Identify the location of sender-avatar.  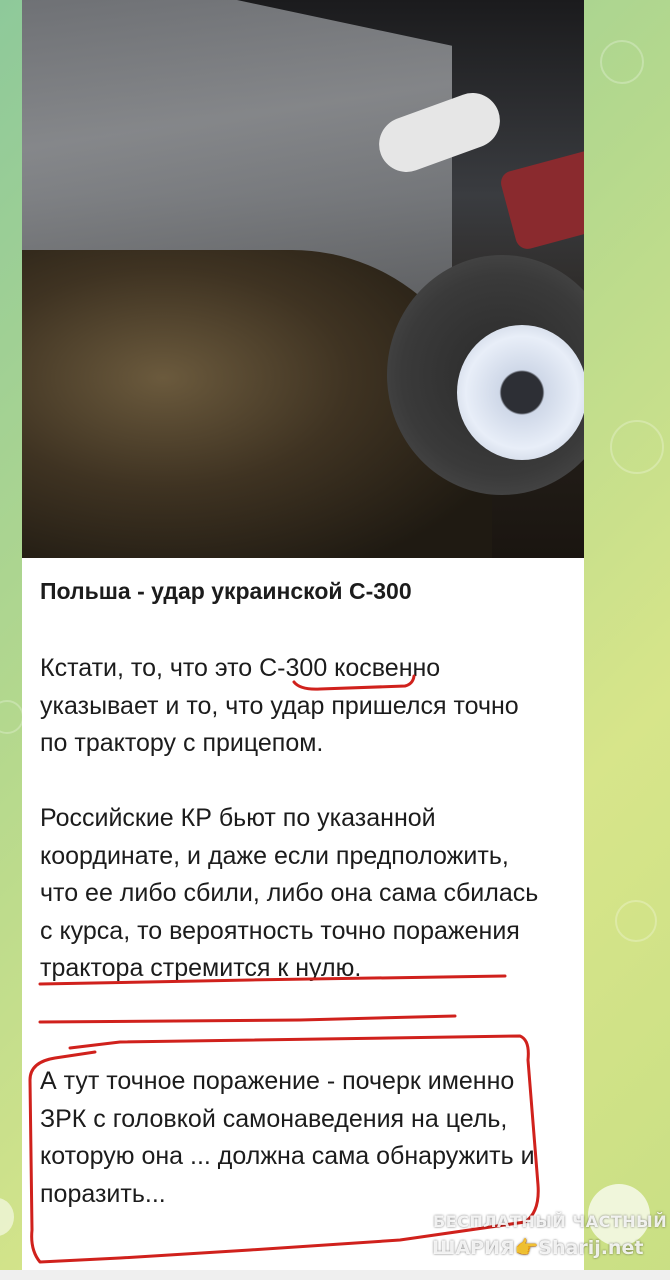
(7, 1217).